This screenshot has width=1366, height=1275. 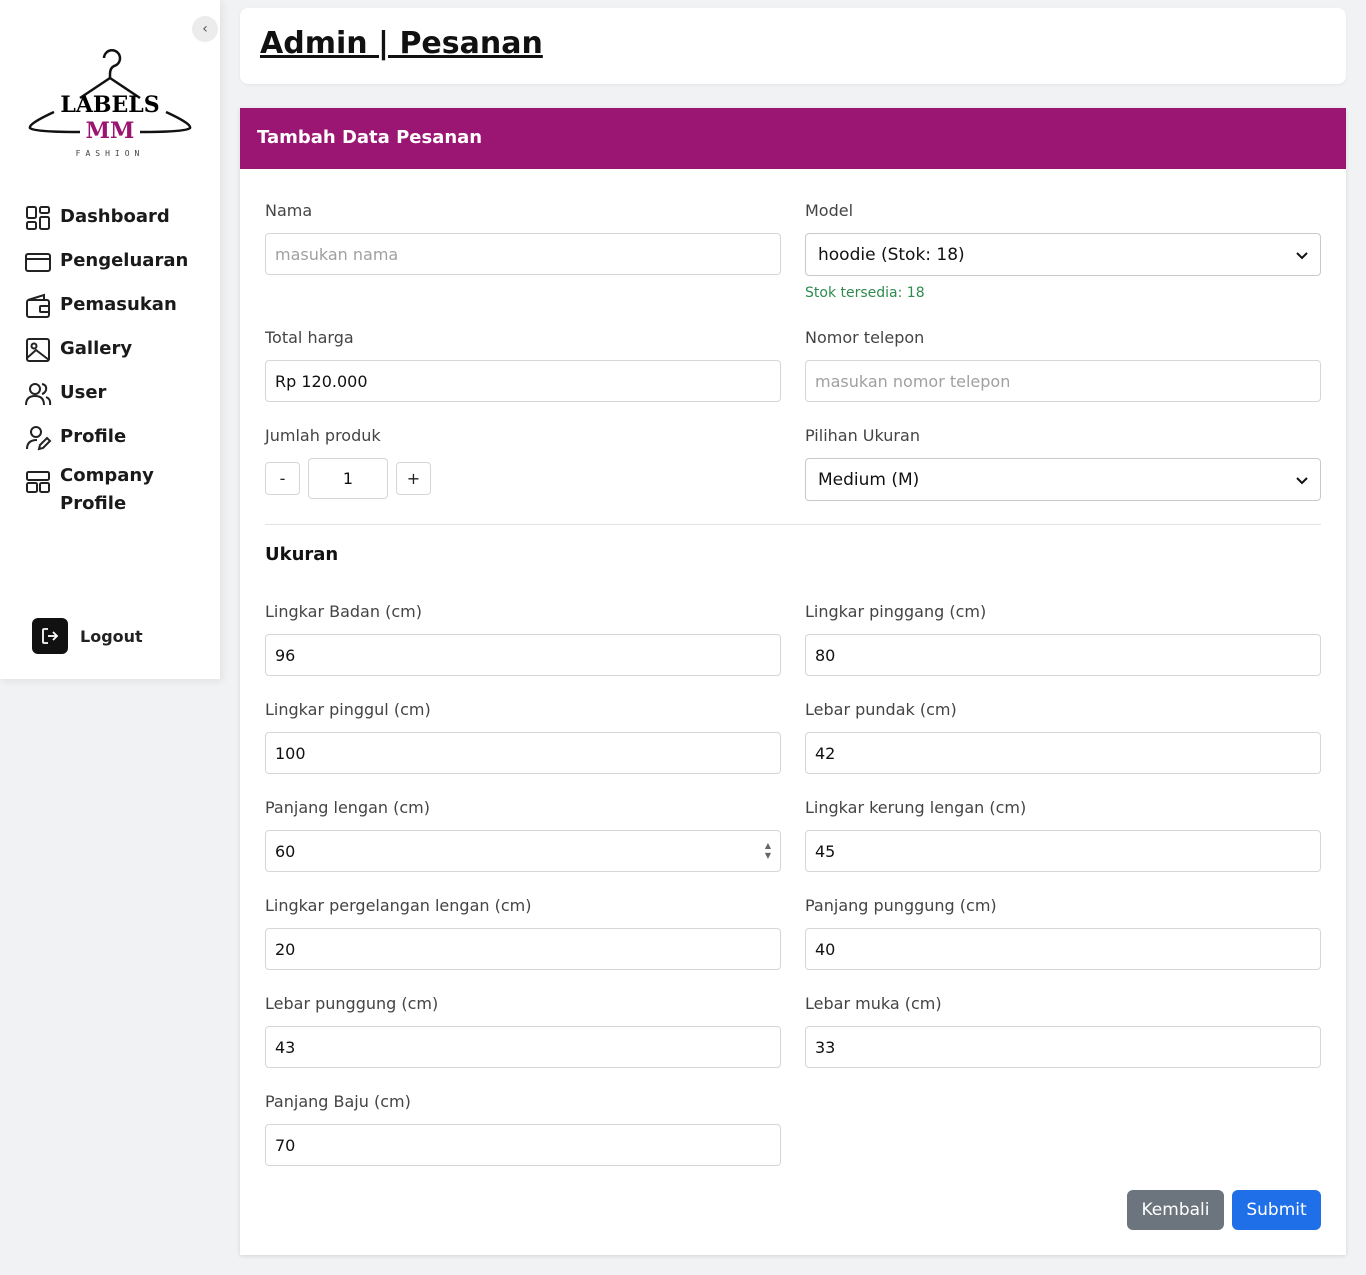 What do you see at coordinates (110, 153) in the screenshot?
I see `logo-tagline: FASHION` at bounding box center [110, 153].